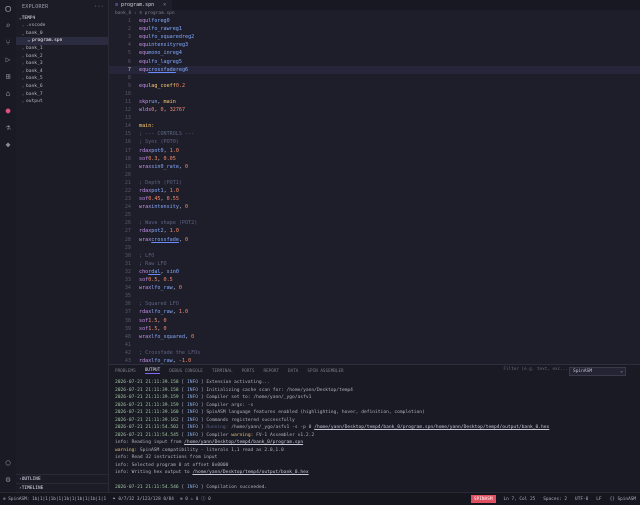 Image resolution: width=640 pixels, height=505 pixels. Describe the element at coordinates (159, 336) in the screenshot. I see `code-line: 40 wrax lfo_squared, 0` at that location.